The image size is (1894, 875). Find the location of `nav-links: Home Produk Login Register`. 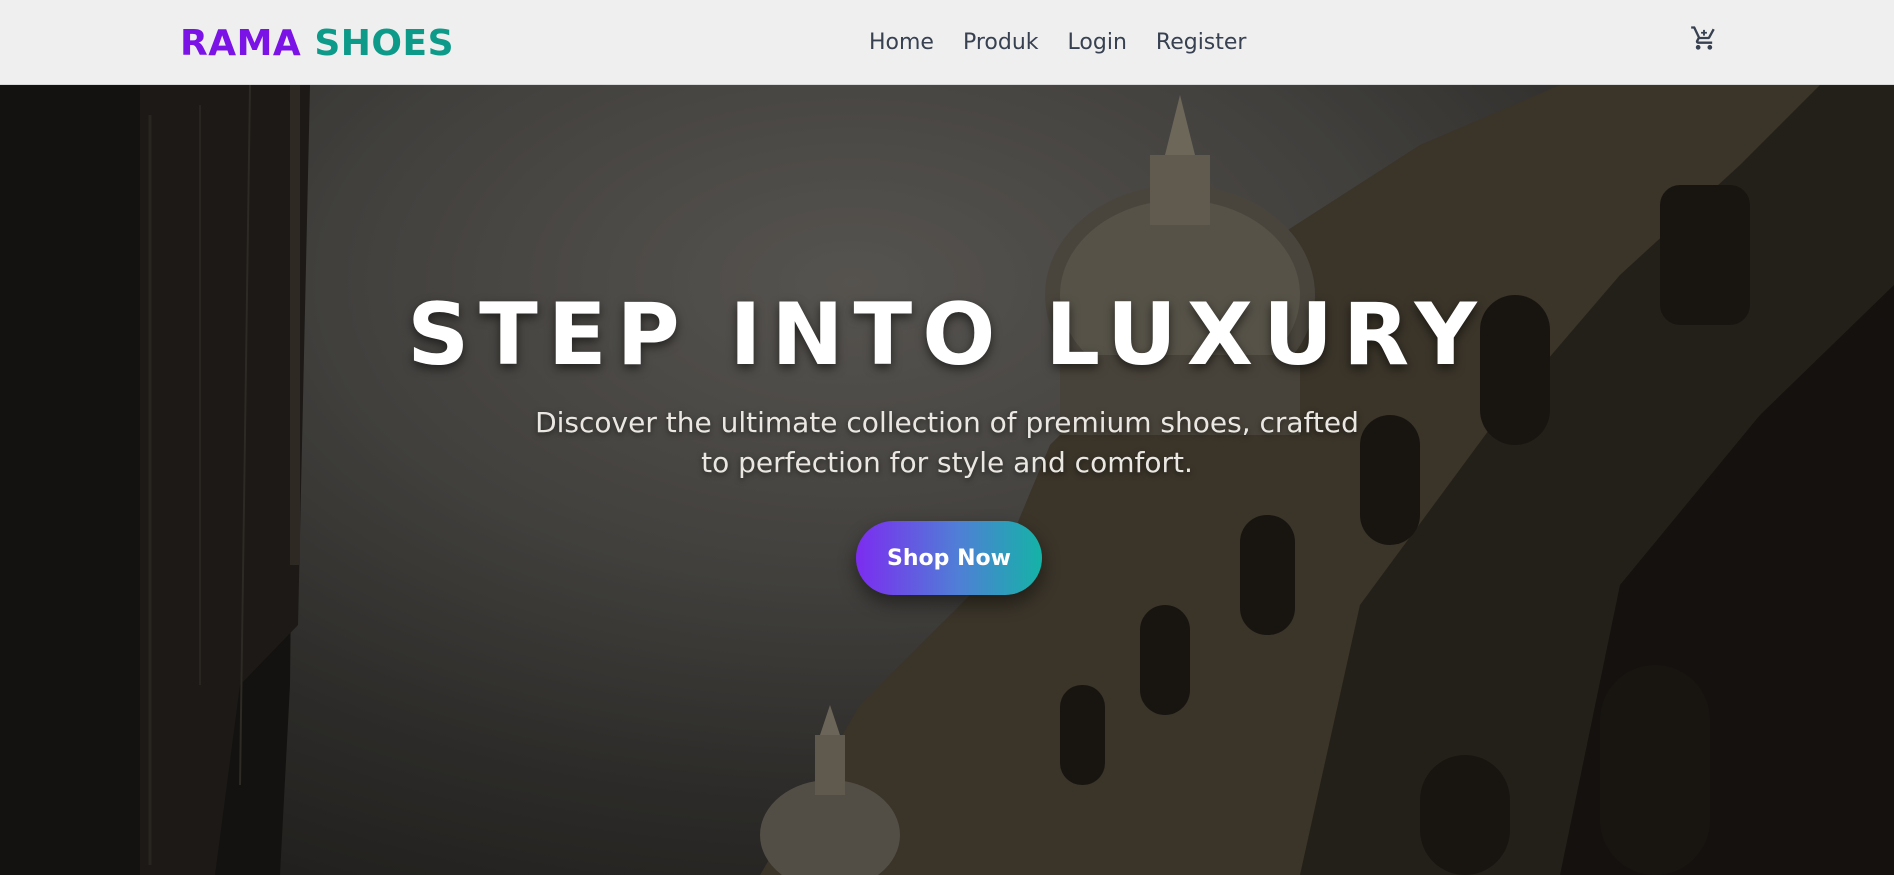

nav-links: Home Produk Login Register is located at coordinates (1072, 43).